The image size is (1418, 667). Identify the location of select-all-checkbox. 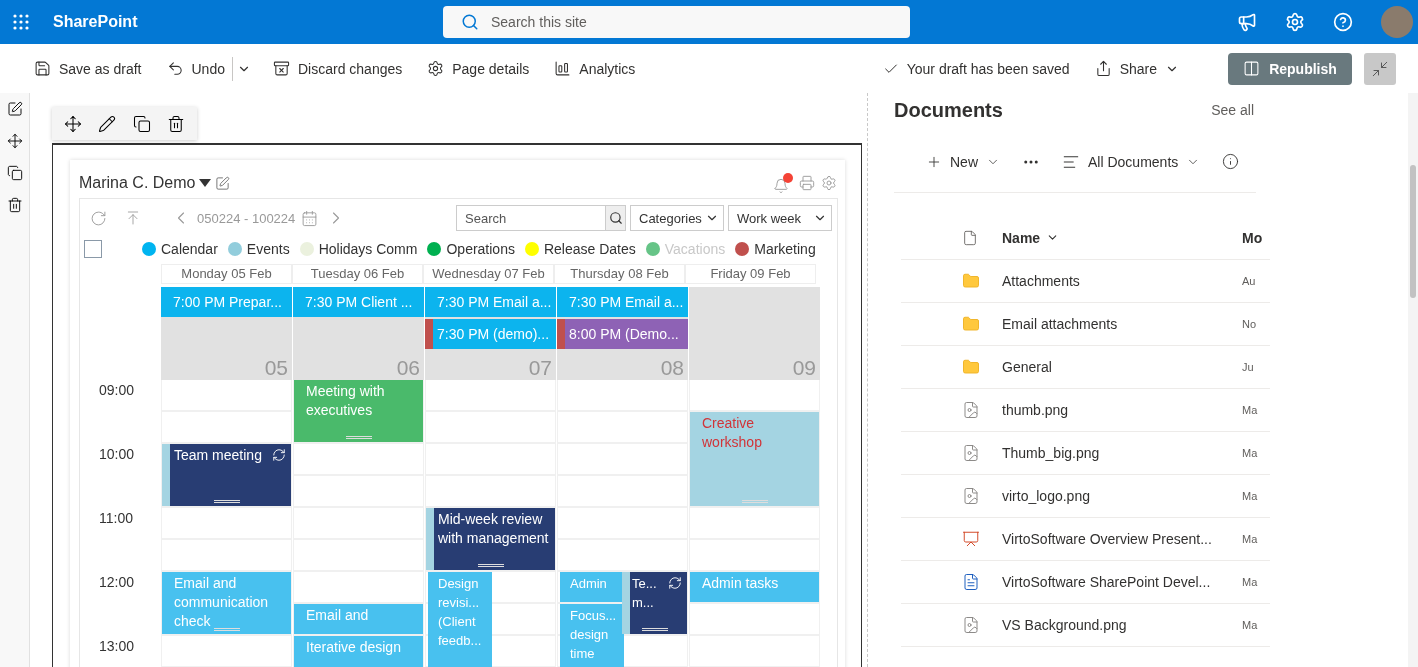
(93, 249).